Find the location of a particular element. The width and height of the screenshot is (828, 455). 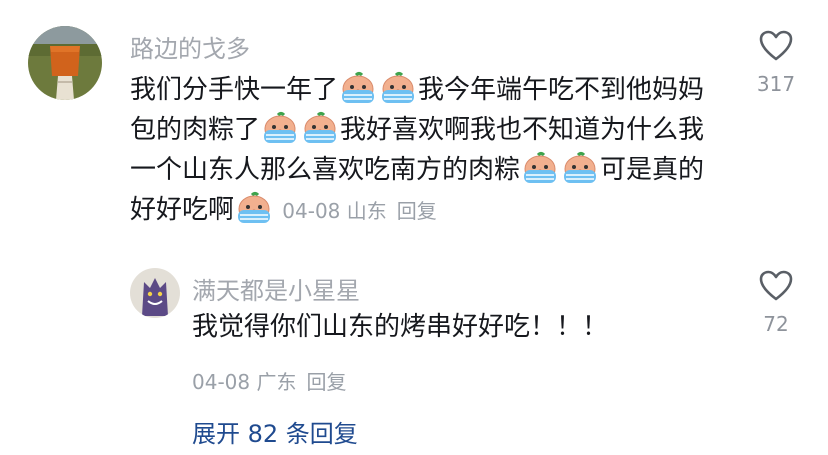

comment-reply-button: 回复 is located at coordinates (417, 211).